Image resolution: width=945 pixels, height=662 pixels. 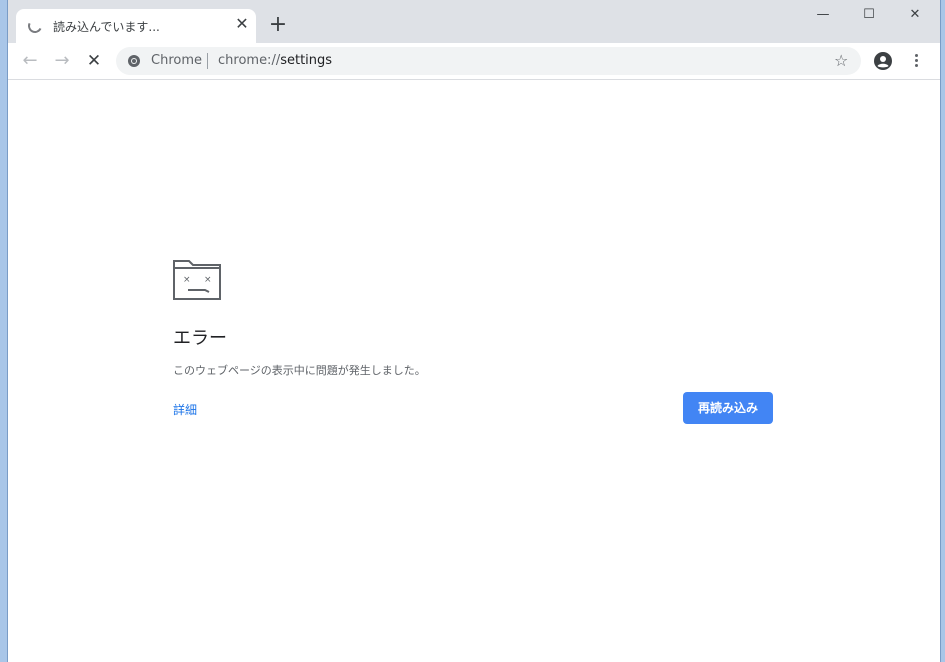 What do you see at coordinates (883, 61) in the screenshot?
I see `account-circle-icon` at bounding box center [883, 61].